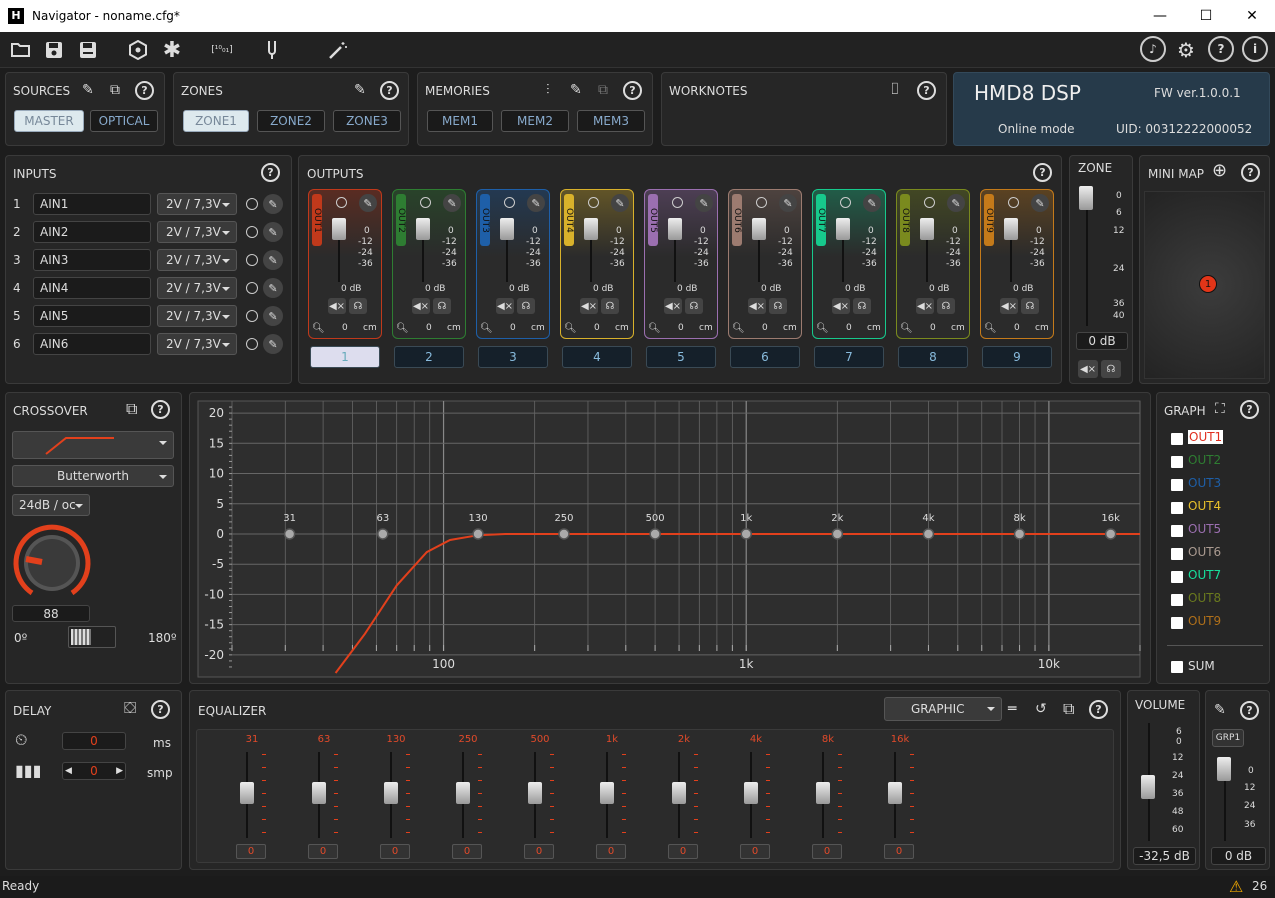  What do you see at coordinates (849, 357) in the screenshot?
I see `output-select-button: 7` at bounding box center [849, 357].